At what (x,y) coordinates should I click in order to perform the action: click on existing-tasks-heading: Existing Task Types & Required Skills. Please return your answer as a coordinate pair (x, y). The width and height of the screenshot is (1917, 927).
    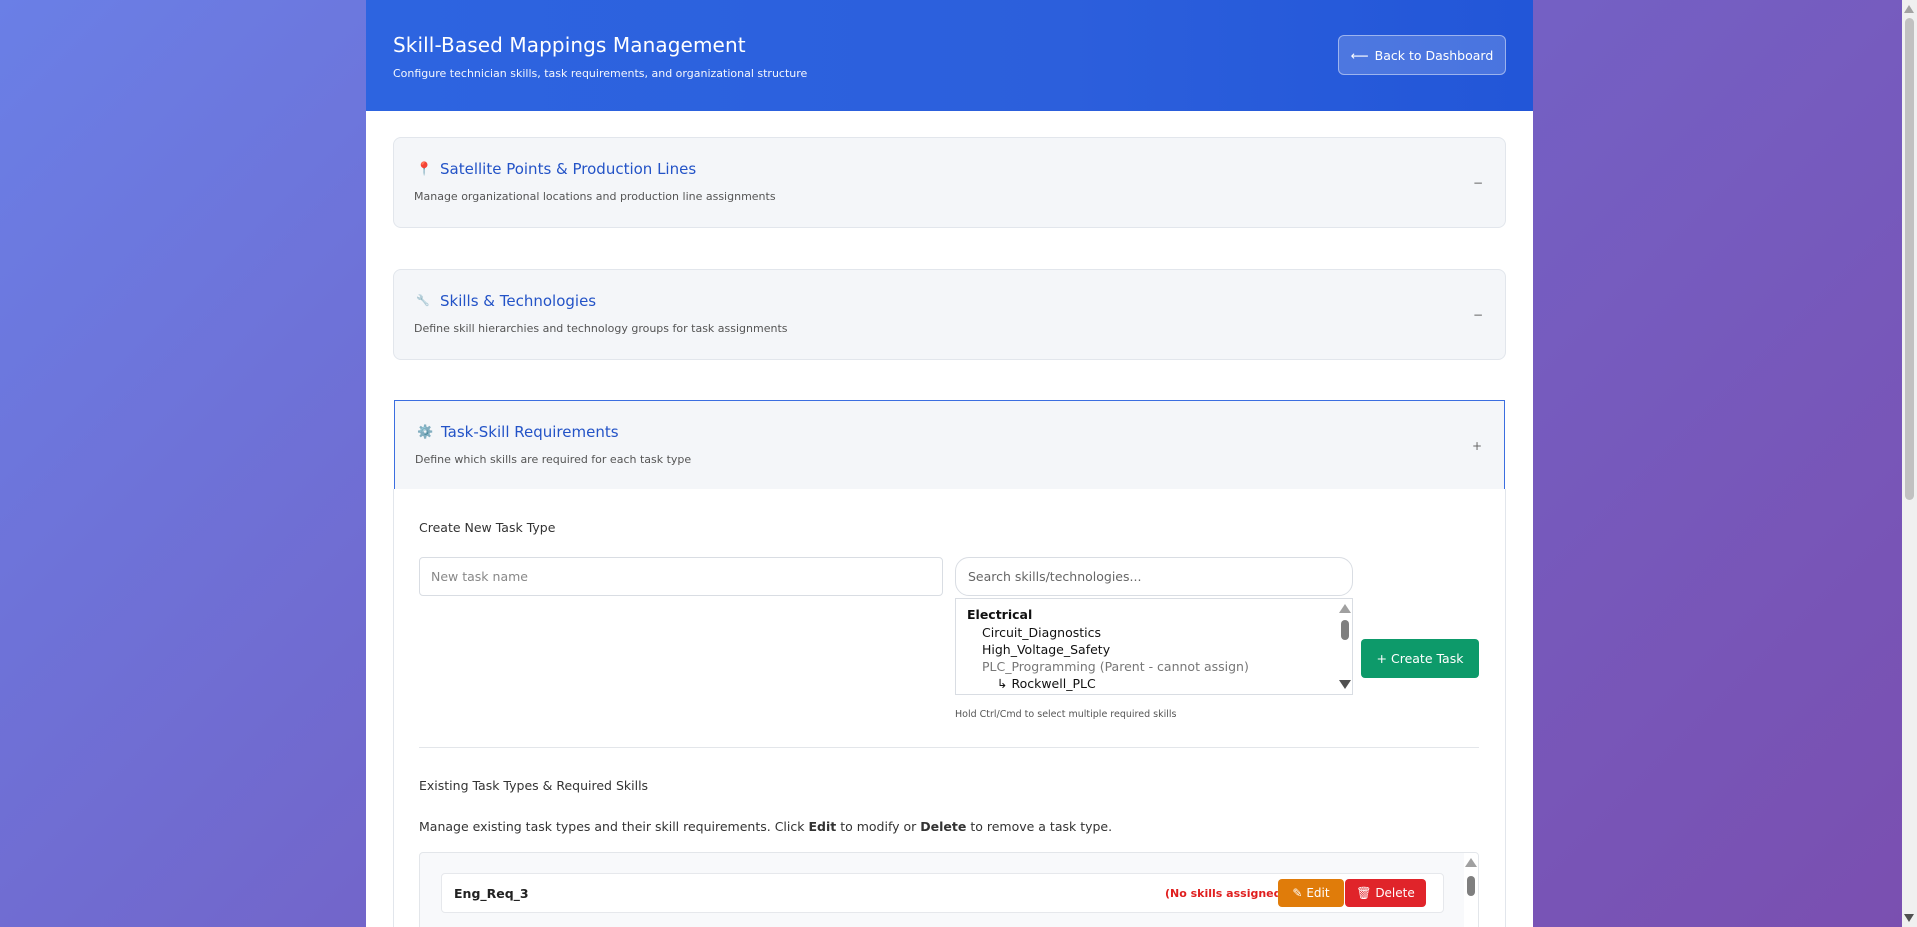
    Looking at the image, I should click on (534, 785).